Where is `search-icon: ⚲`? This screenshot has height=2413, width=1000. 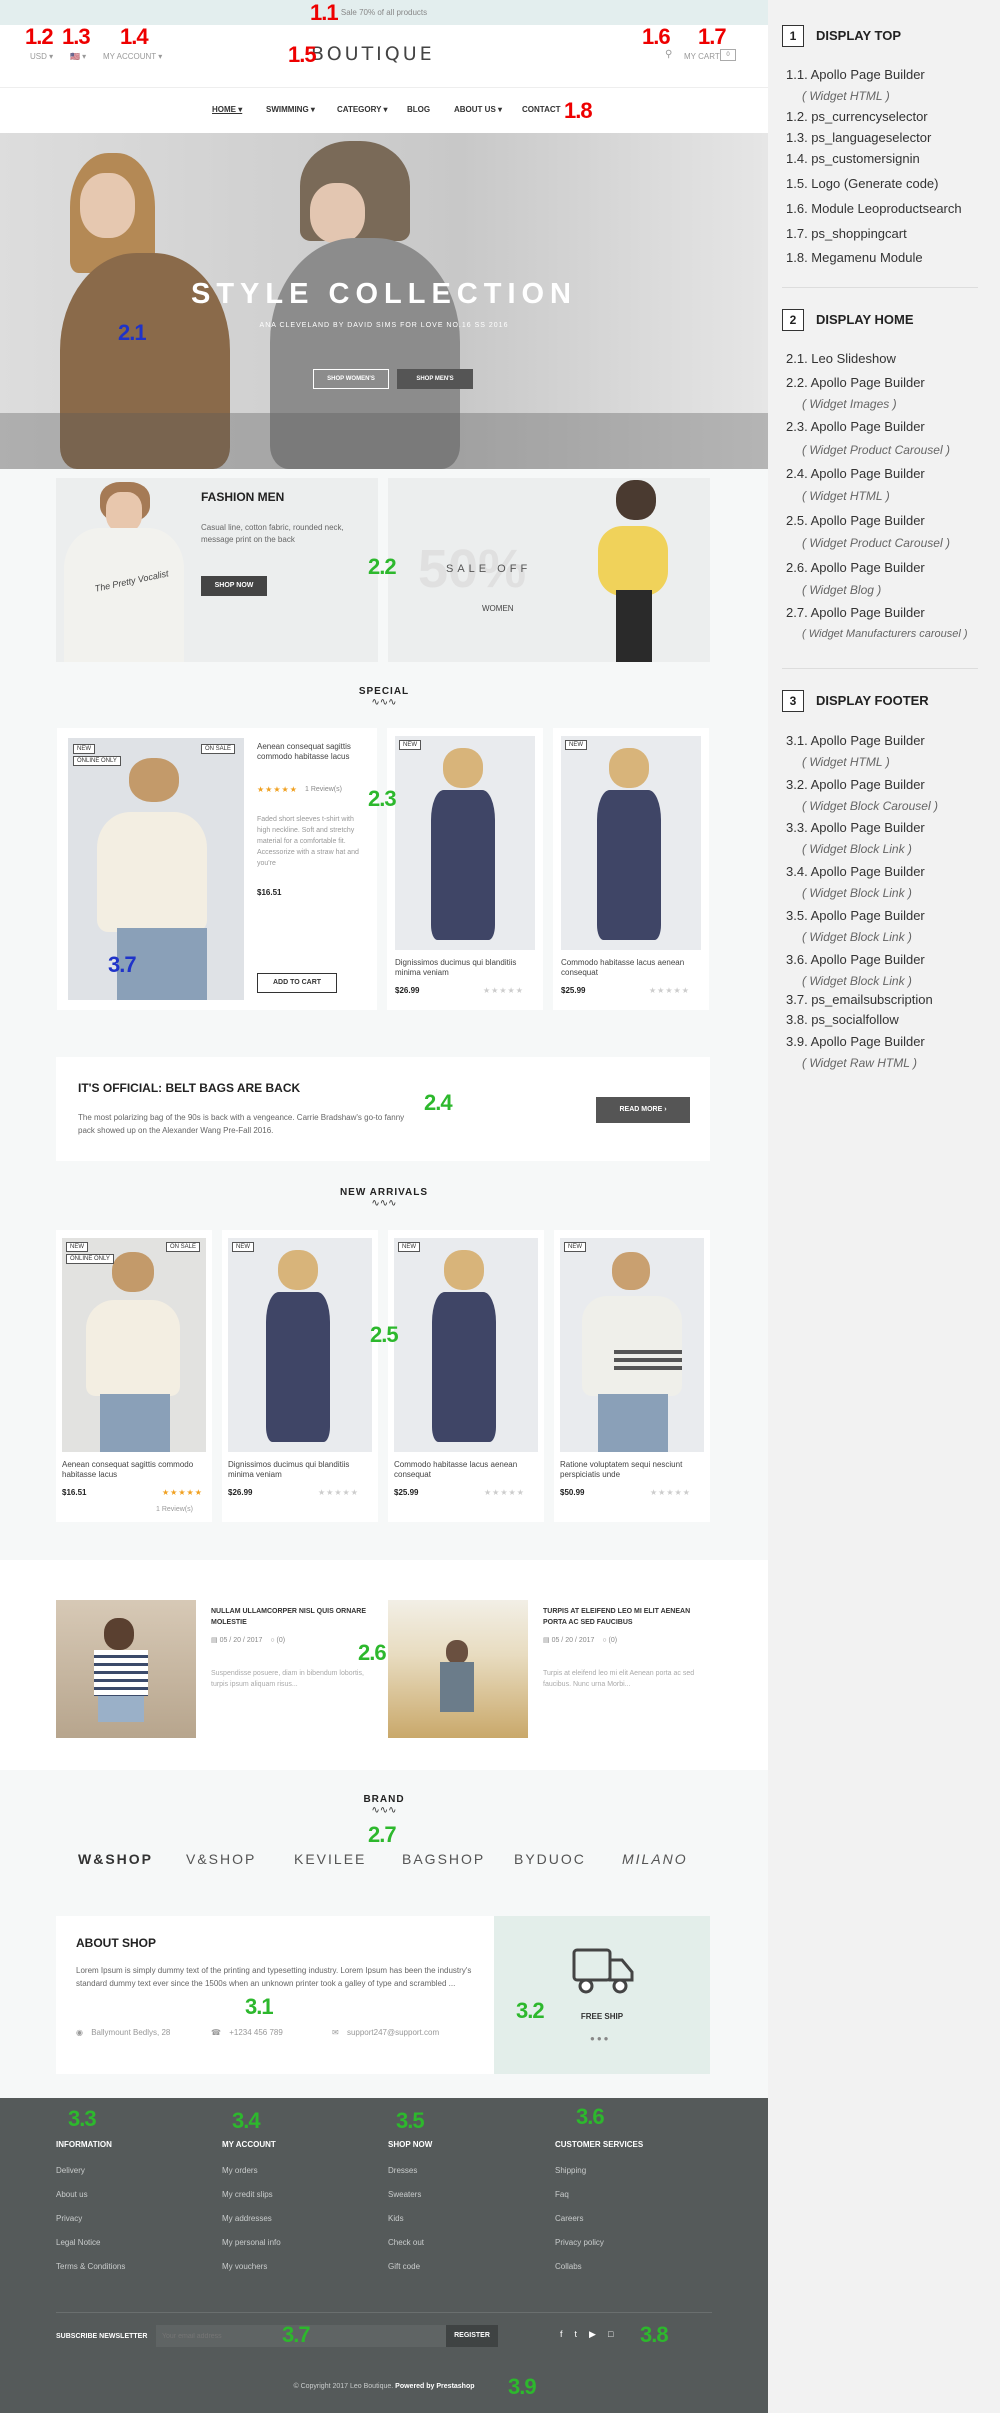
search-icon: ⚲ is located at coordinates (668, 54).